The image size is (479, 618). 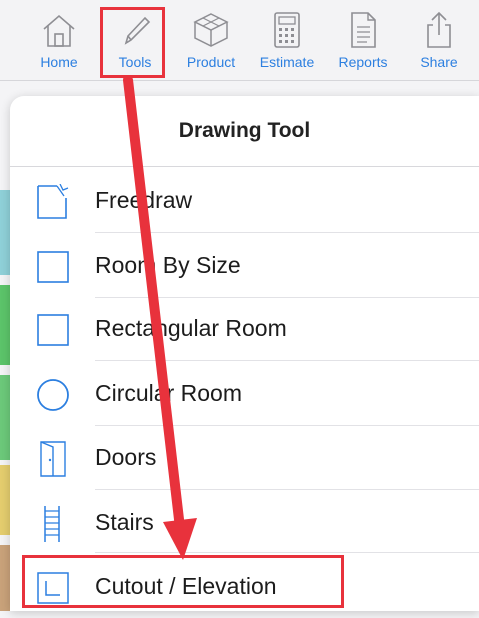 I want to click on menu-item-label: Freedraw, so click(x=144, y=200).